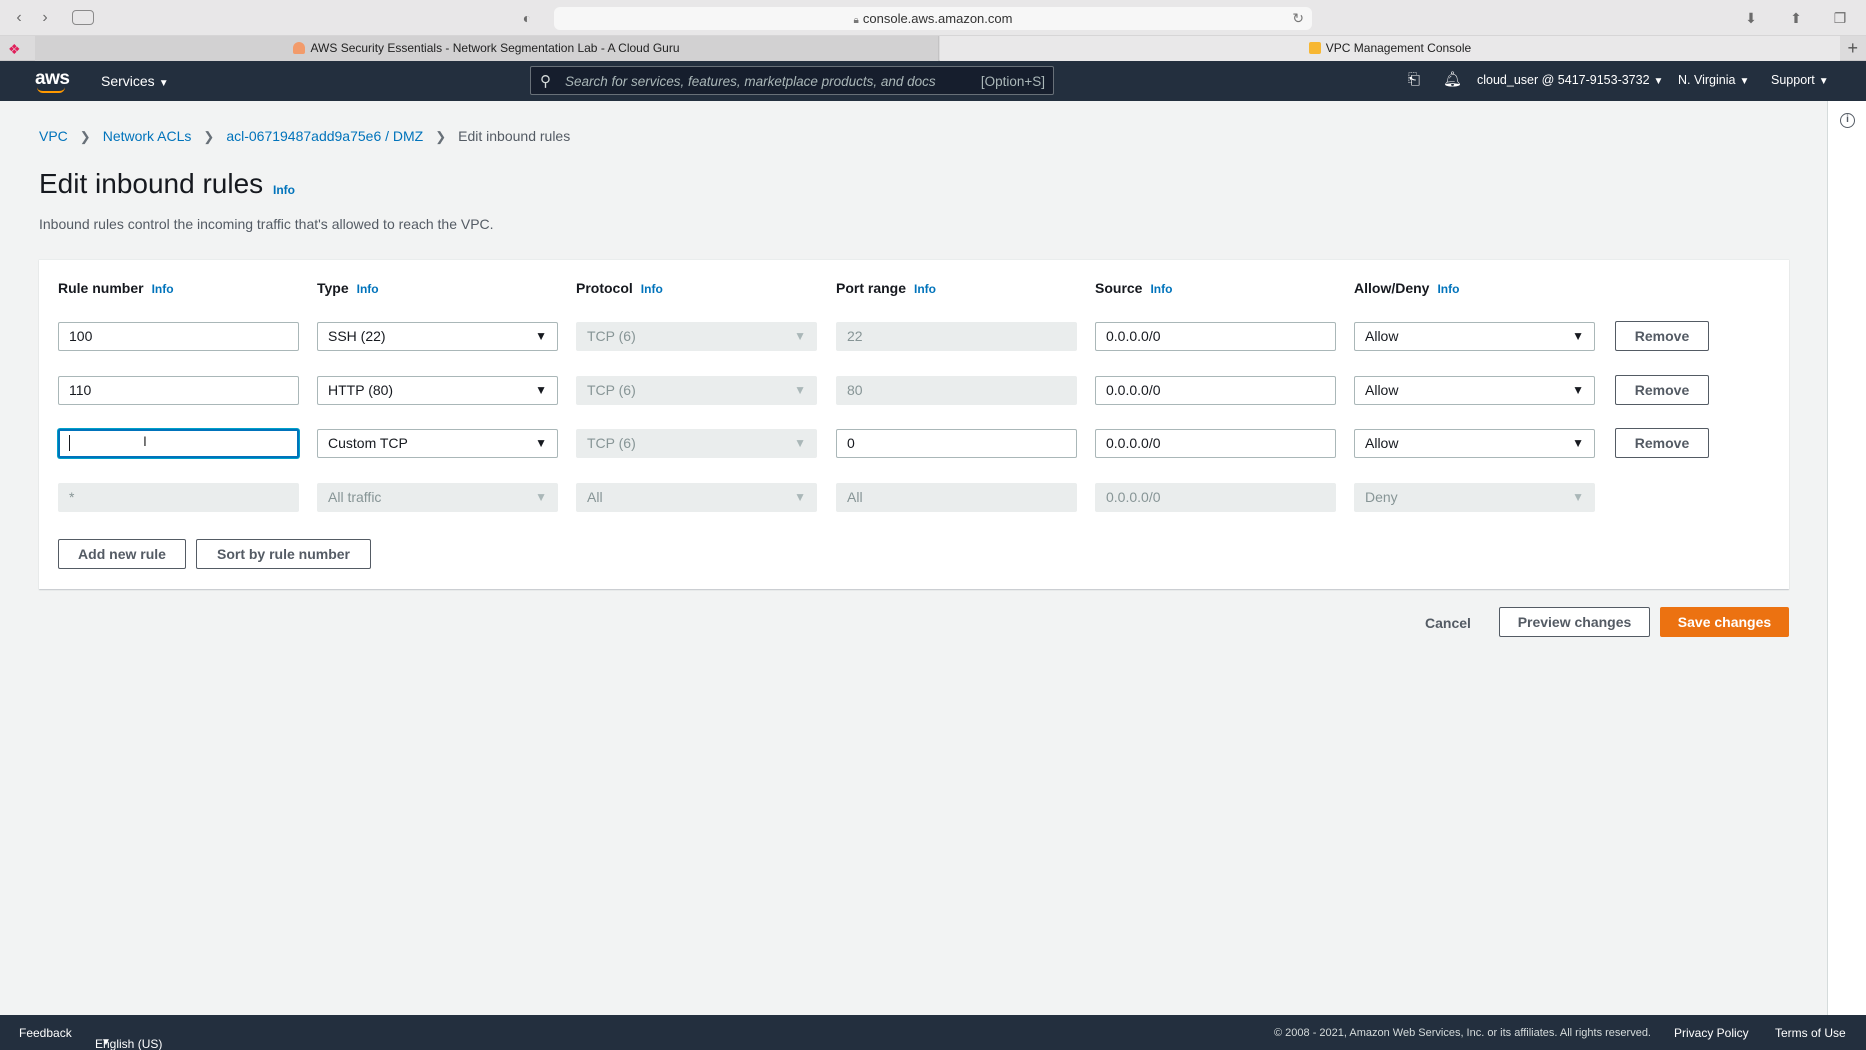 Image resolution: width=1866 pixels, height=1050 pixels. I want to click on browser-toolbar: ‹ › ◐ 🔒︎ console.aws.amazon.com ↻ ⬇ ⬆ ❐, so click(933, 18).